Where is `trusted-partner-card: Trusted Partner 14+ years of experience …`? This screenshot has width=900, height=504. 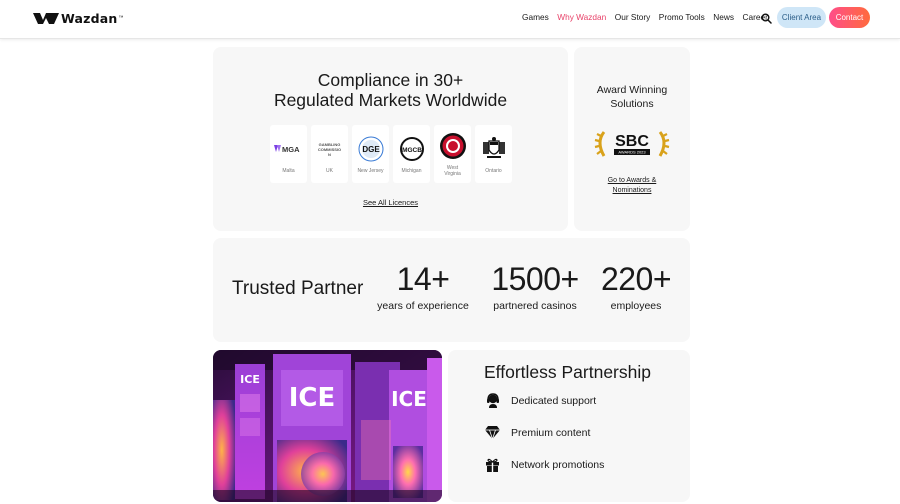 trusted-partner-card: Trusted Partner 14+ years of experience … is located at coordinates (451, 290).